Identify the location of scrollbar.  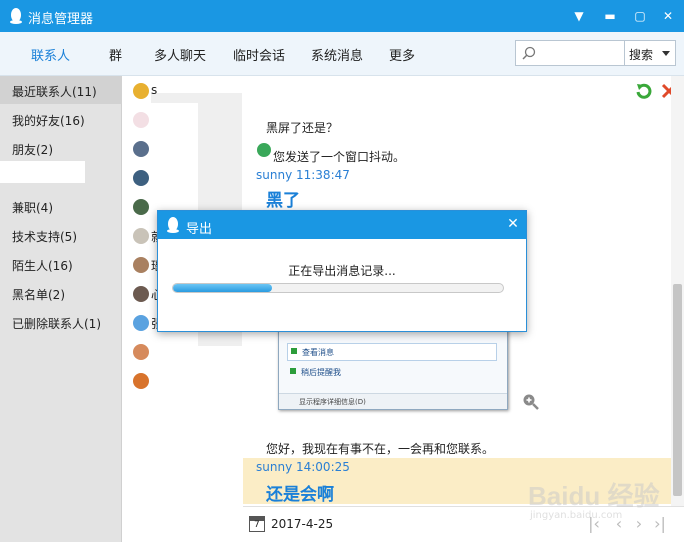
(677, 291).